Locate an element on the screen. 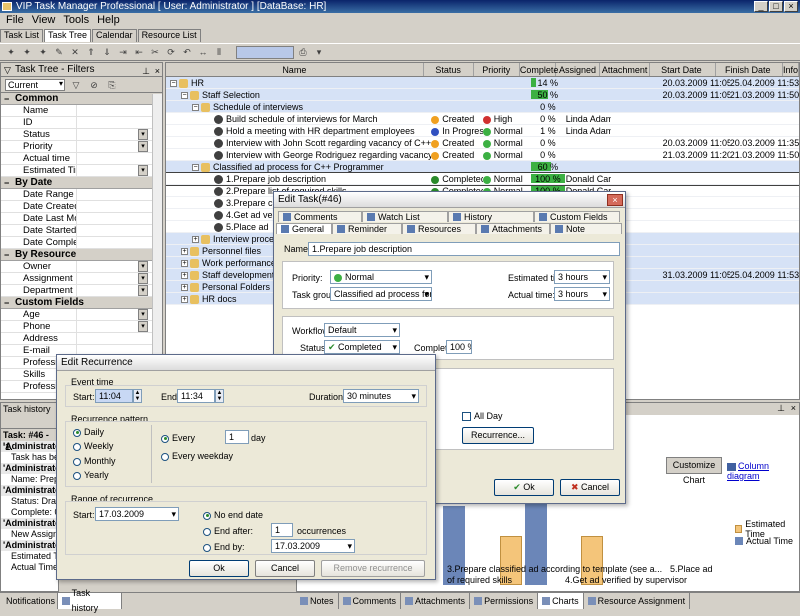 This screenshot has width=800, height=616. filter-current-select: Current is located at coordinates (35, 84).